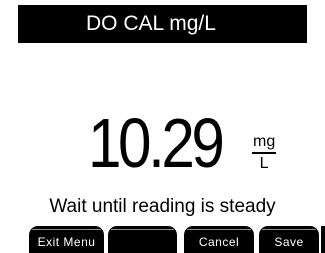 The height and width of the screenshot is (253, 325). I want to click on exit-menu-label: Exit Menu, so click(66, 242).